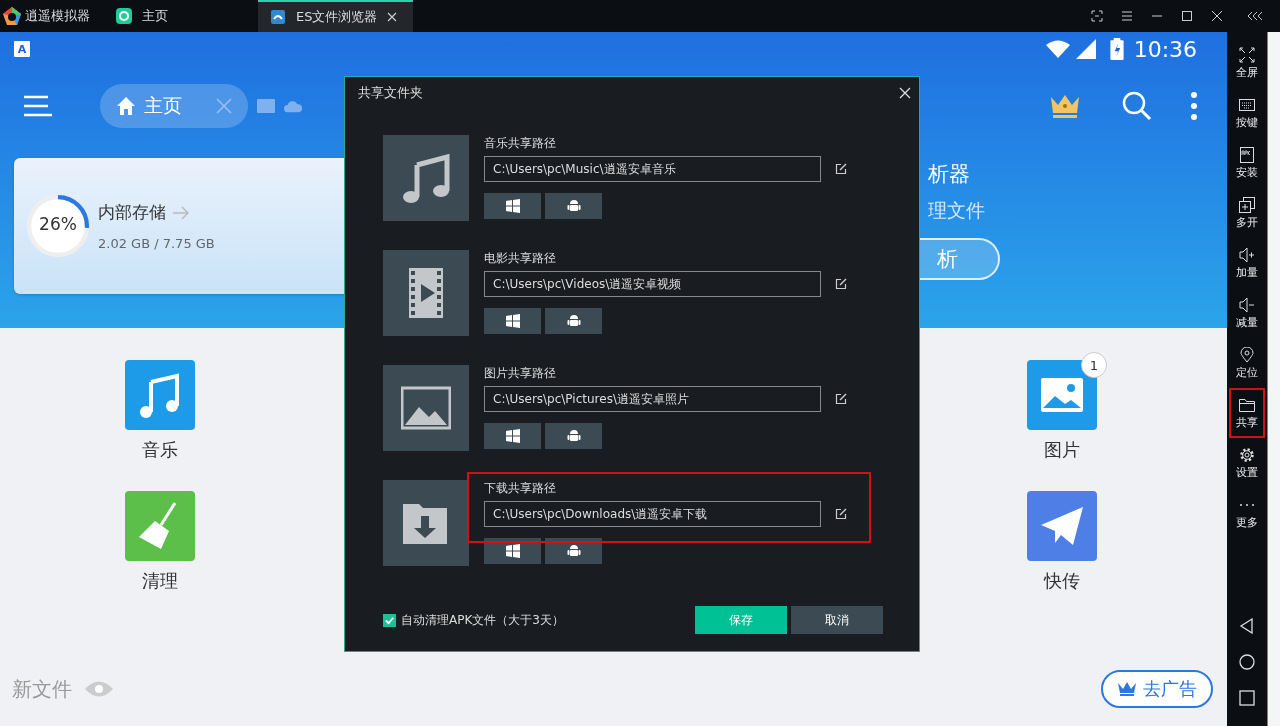  What do you see at coordinates (1247, 513) in the screenshot?
I see `sidebar-item: 更多` at bounding box center [1247, 513].